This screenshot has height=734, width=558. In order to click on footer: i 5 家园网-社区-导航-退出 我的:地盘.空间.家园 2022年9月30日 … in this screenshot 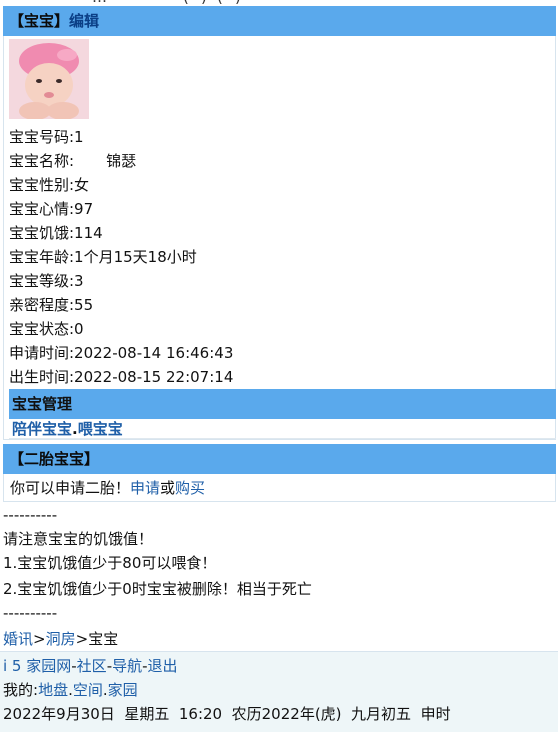, I will do `click(279, 691)`.